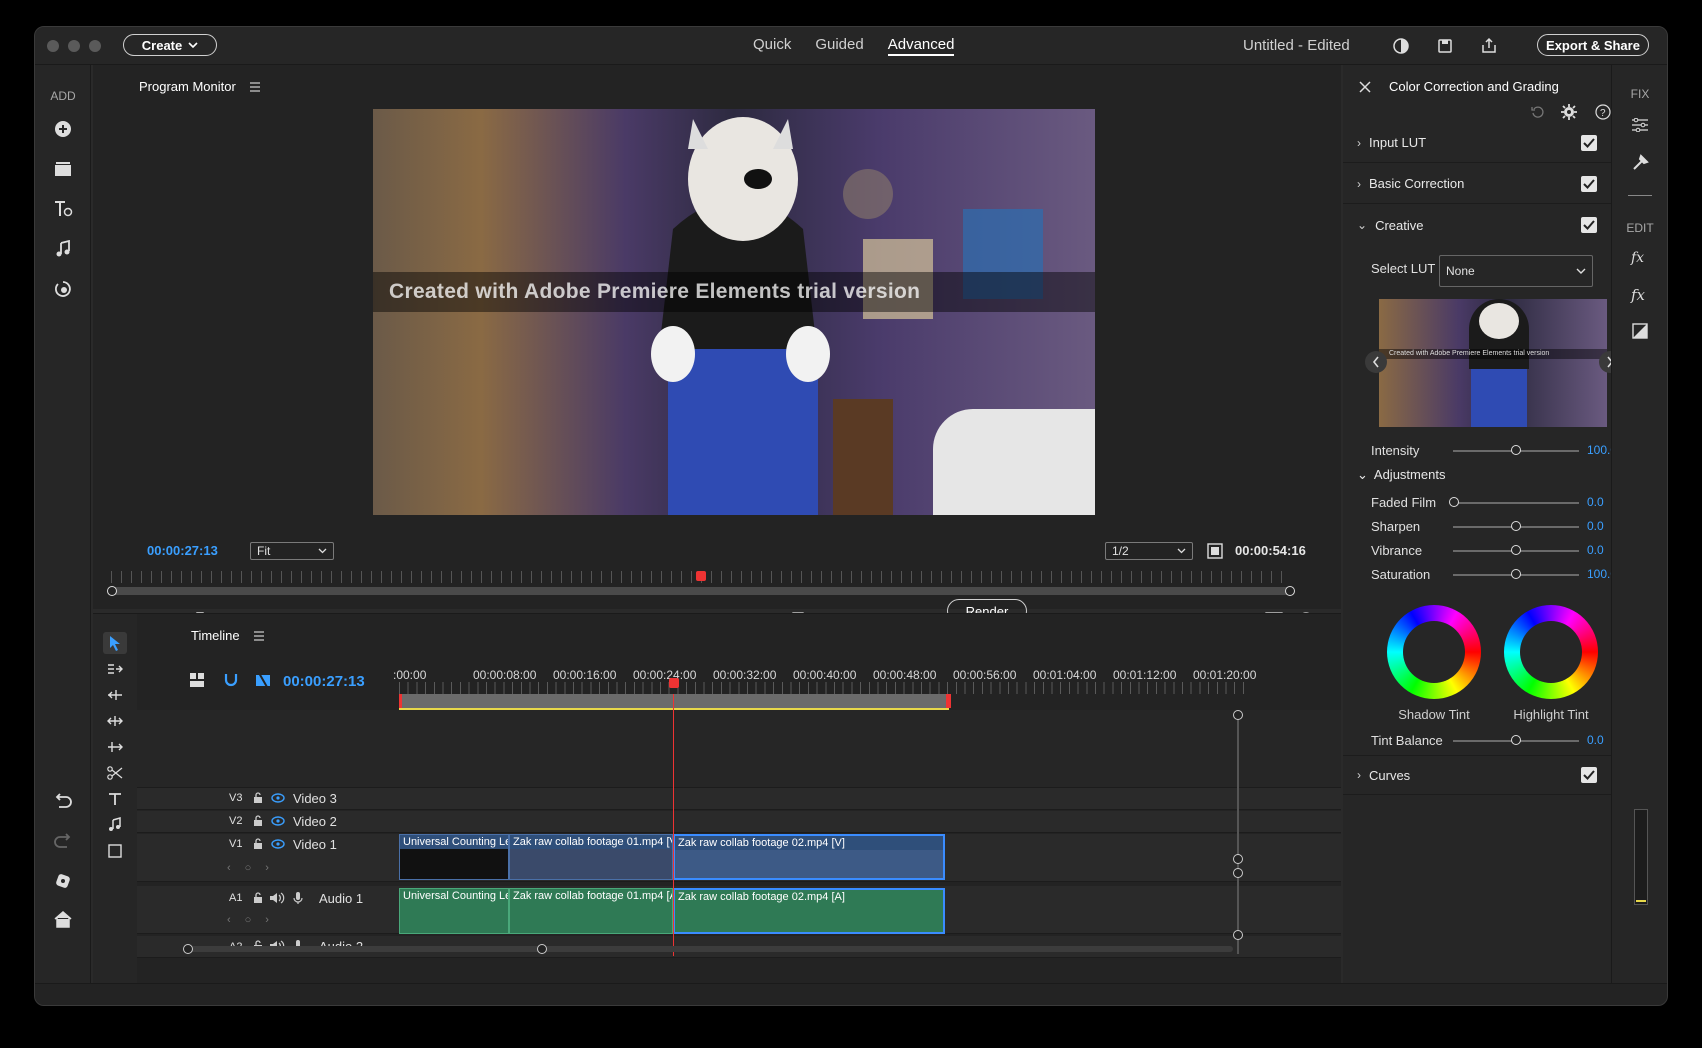  What do you see at coordinates (542, 949) in the screenshot?
I see `zoom-end-handle` at bounding box center [542, 949].